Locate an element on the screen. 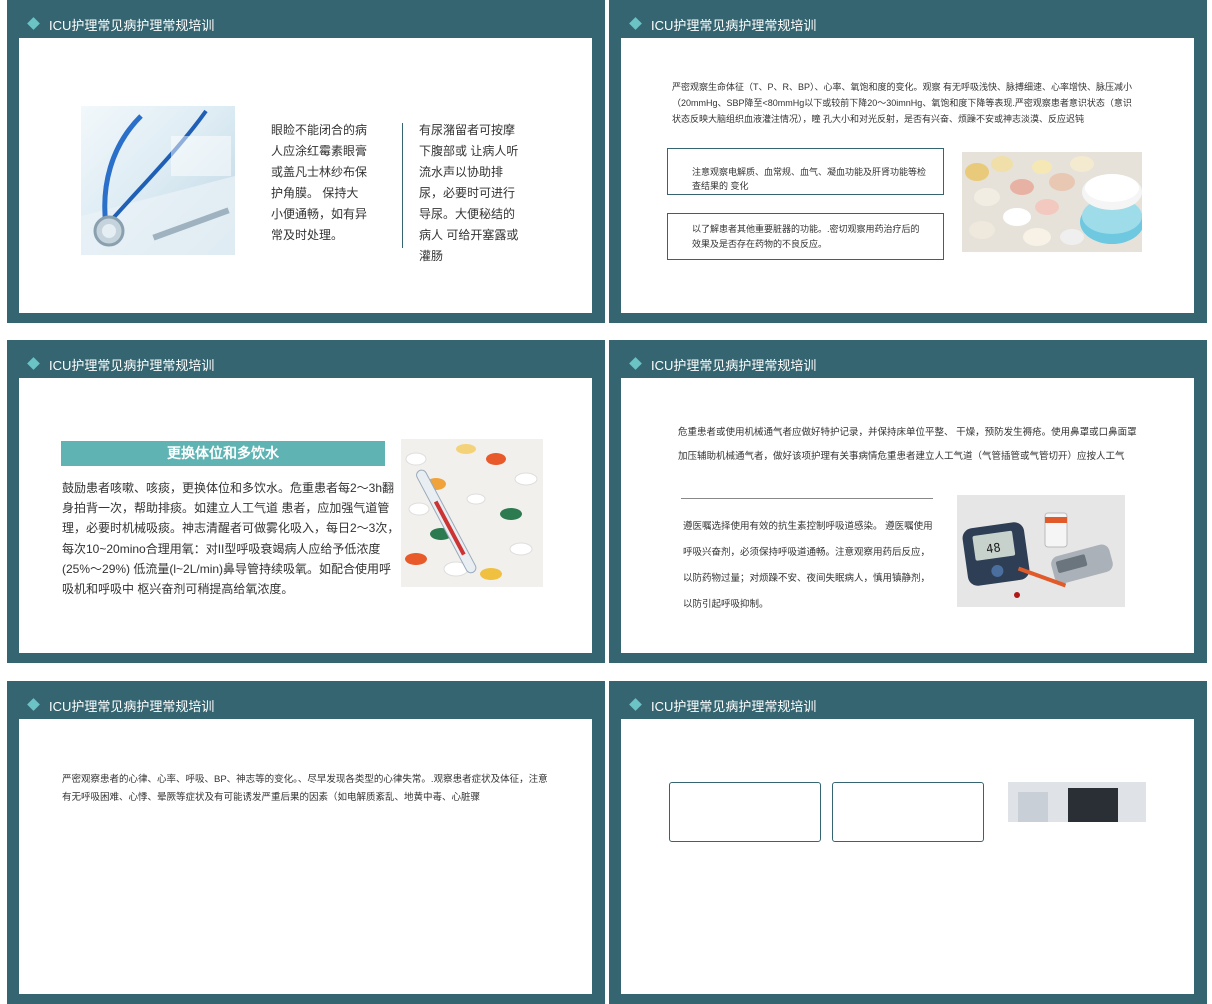  glucose-meter-icon: 48 is located at coordinates (1041, 551).